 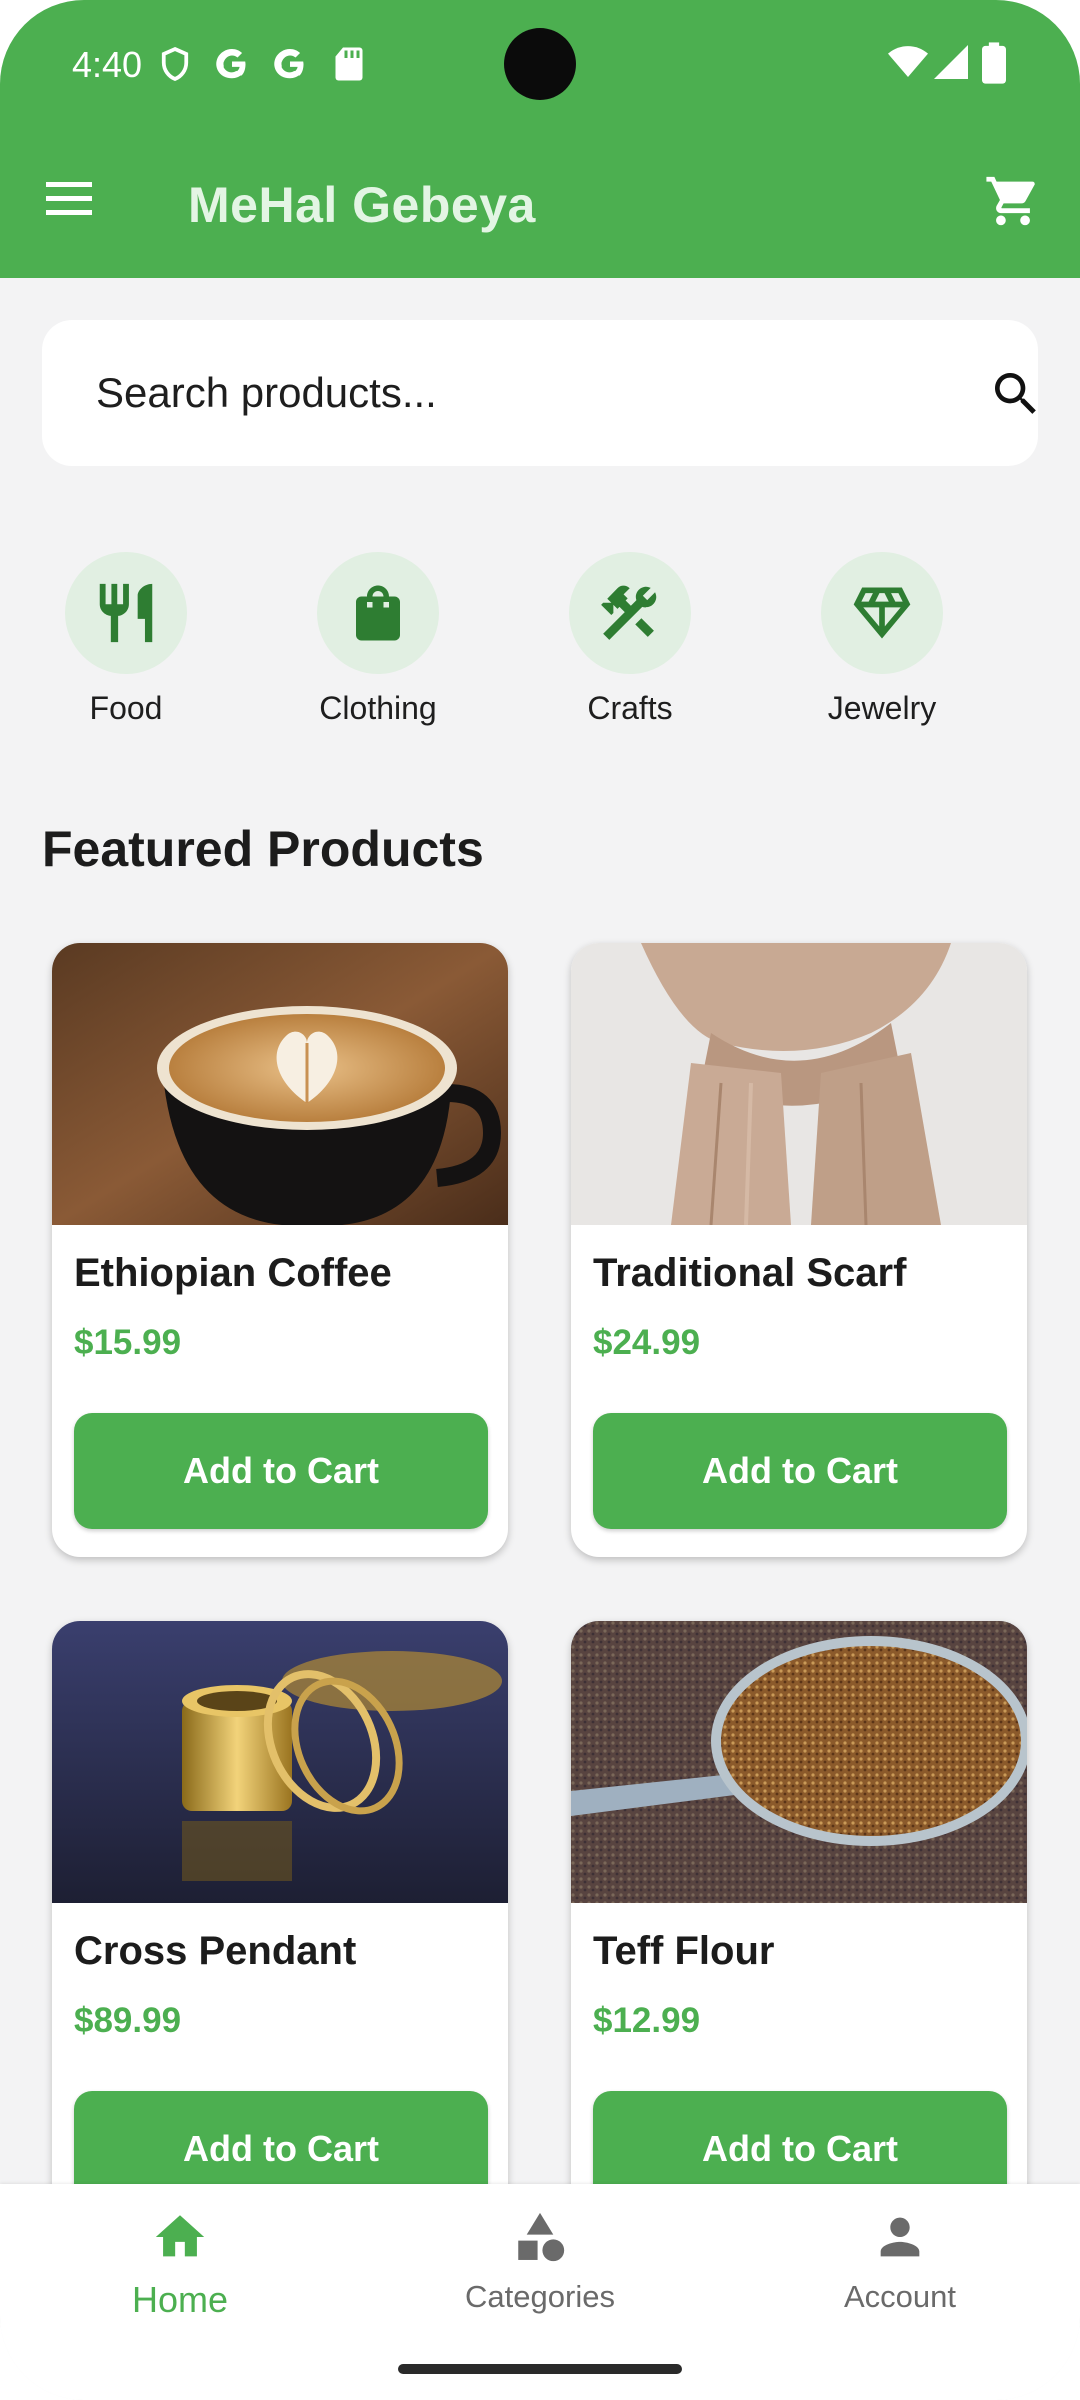 I want to click on battery-icon, so click(x=994, y=63).